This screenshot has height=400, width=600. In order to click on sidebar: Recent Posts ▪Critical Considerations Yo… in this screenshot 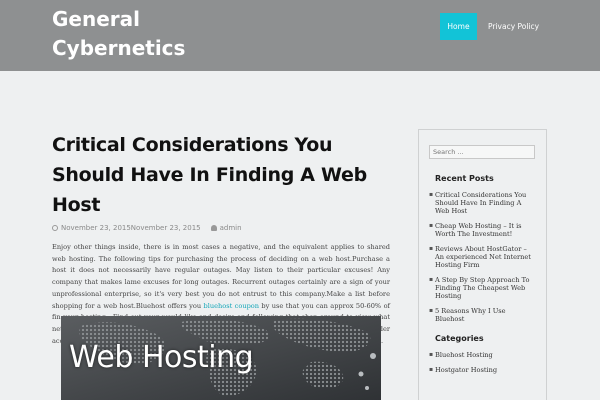, I will do `click(482, 264)`.